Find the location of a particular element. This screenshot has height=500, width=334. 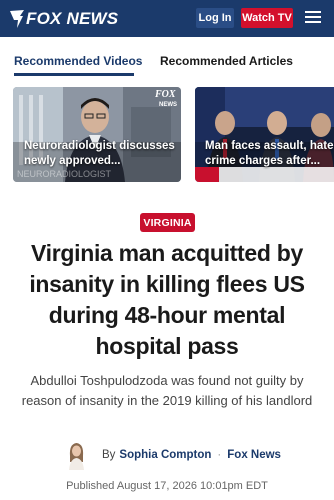

author-avatar is located at coordinates (76, 455).